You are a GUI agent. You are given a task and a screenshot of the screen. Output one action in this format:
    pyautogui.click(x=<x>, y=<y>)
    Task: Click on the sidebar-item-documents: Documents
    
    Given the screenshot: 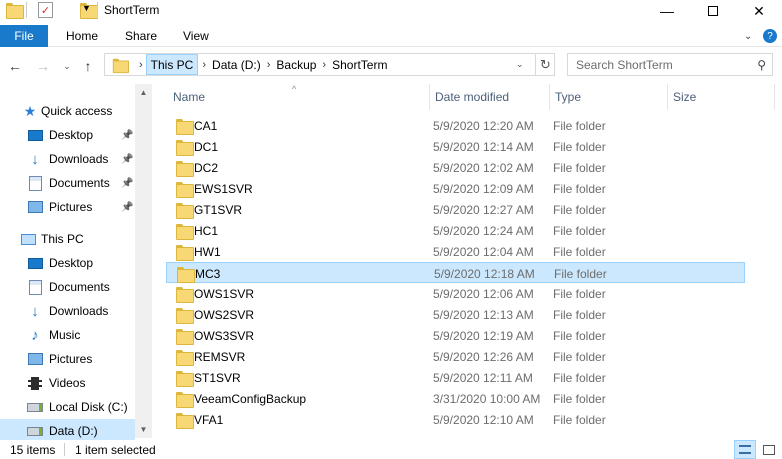 What is the action you would take?
    pyautogui.click(x=67, y=287)
    